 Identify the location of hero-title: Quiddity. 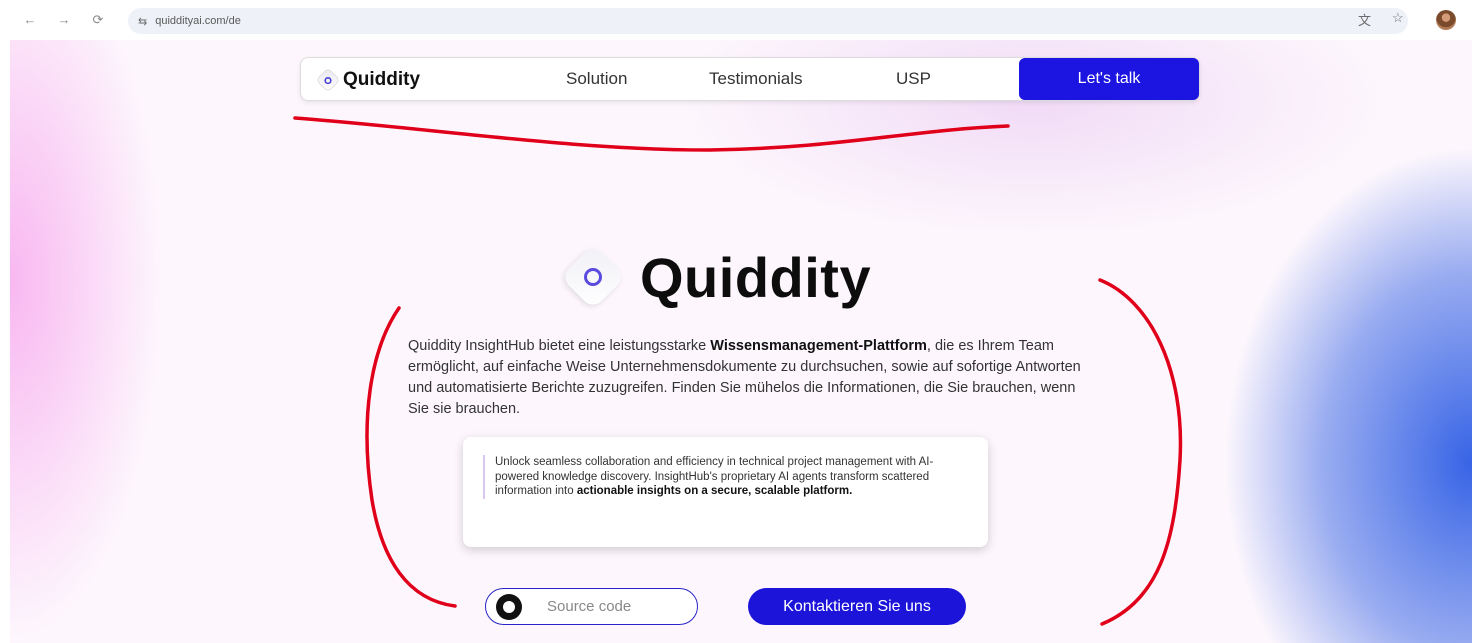
(756, 277).